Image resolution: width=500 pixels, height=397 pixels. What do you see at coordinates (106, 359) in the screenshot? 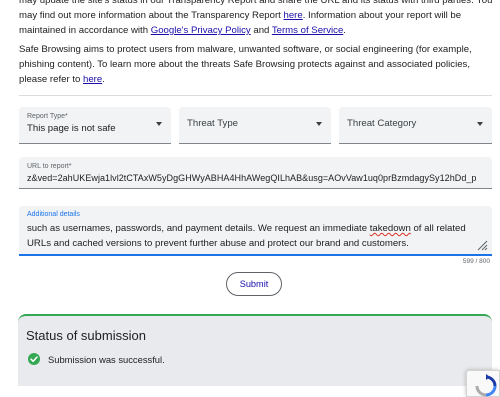
I see `status-message: Submission was successful.` at bounding box center [106, 359].